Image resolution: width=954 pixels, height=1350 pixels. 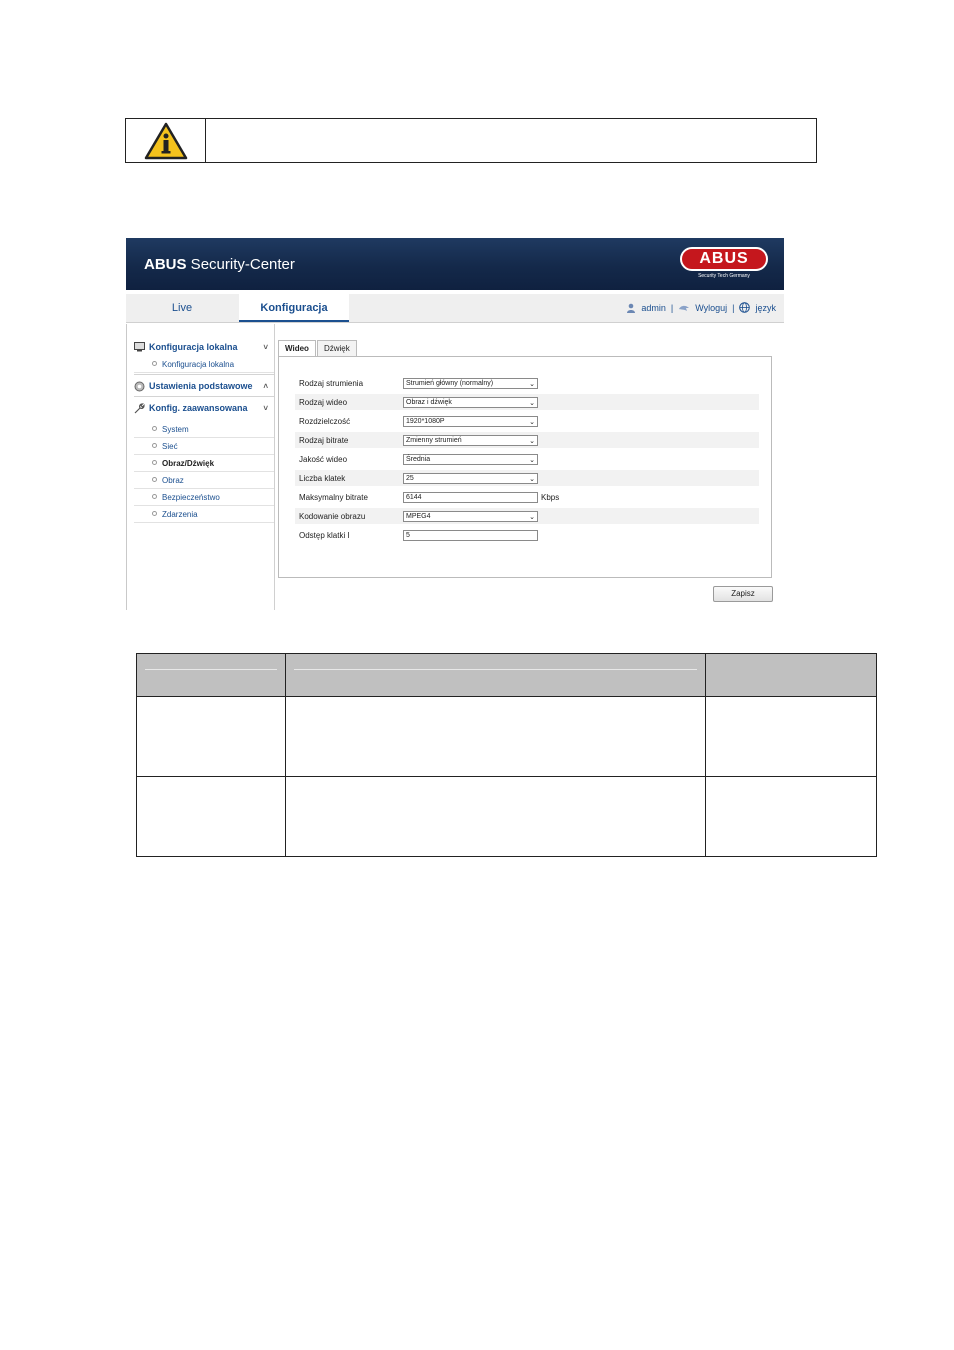 What do you see at coordinates (724, 263) in the screenshot?
I see `abus-logo: ABUS Security Tech Germany` at bounding box center [724, 263].